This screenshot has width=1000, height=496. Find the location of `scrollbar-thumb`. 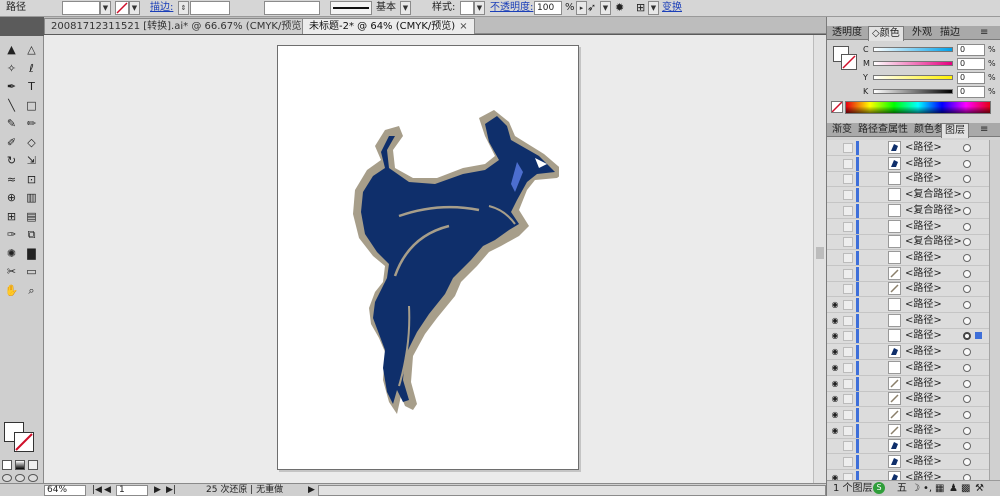

scrollbar-thumb is located at coordinates (820, 253).